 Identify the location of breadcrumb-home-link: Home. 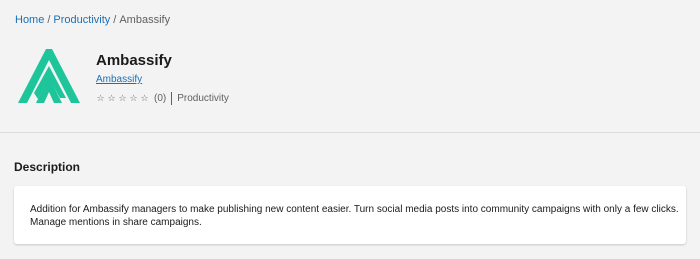
(29, 20).